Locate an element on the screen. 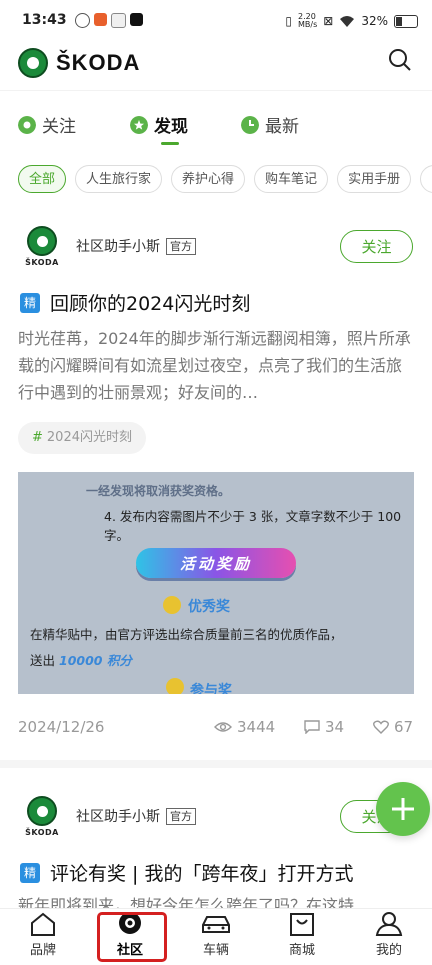 The height and width of the screenshot is (965, 432). post-title-row: 精 评论有奖 | 我的「跨年夜」打开方式 is located at coordinates (186, 872).